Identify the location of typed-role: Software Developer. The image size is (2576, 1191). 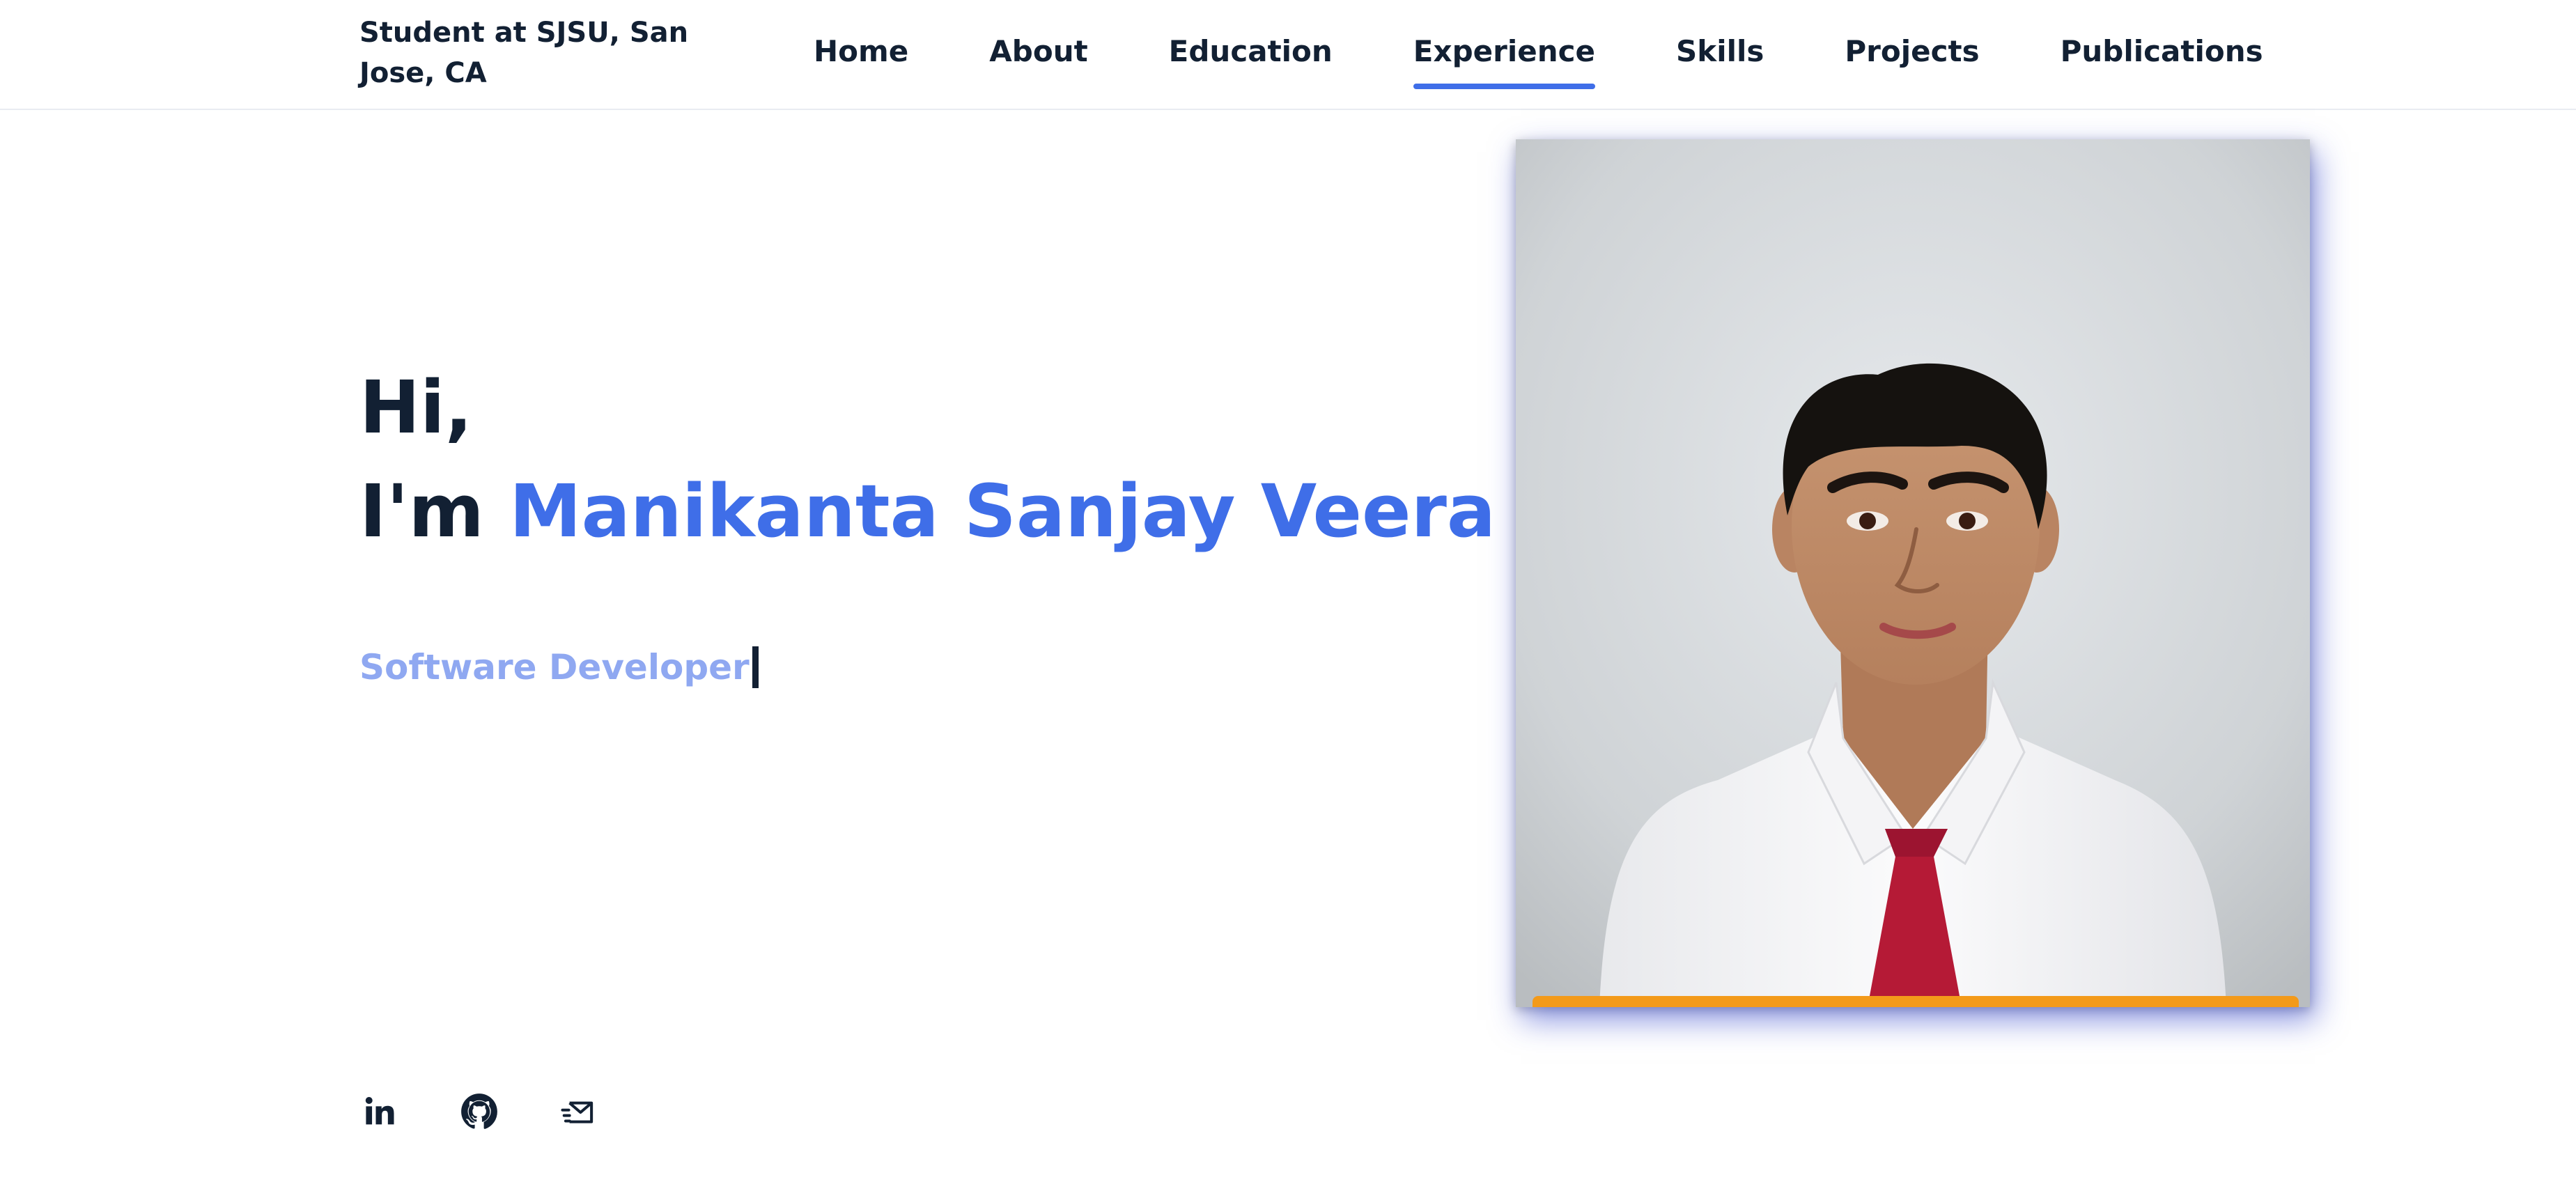
(559, 667).